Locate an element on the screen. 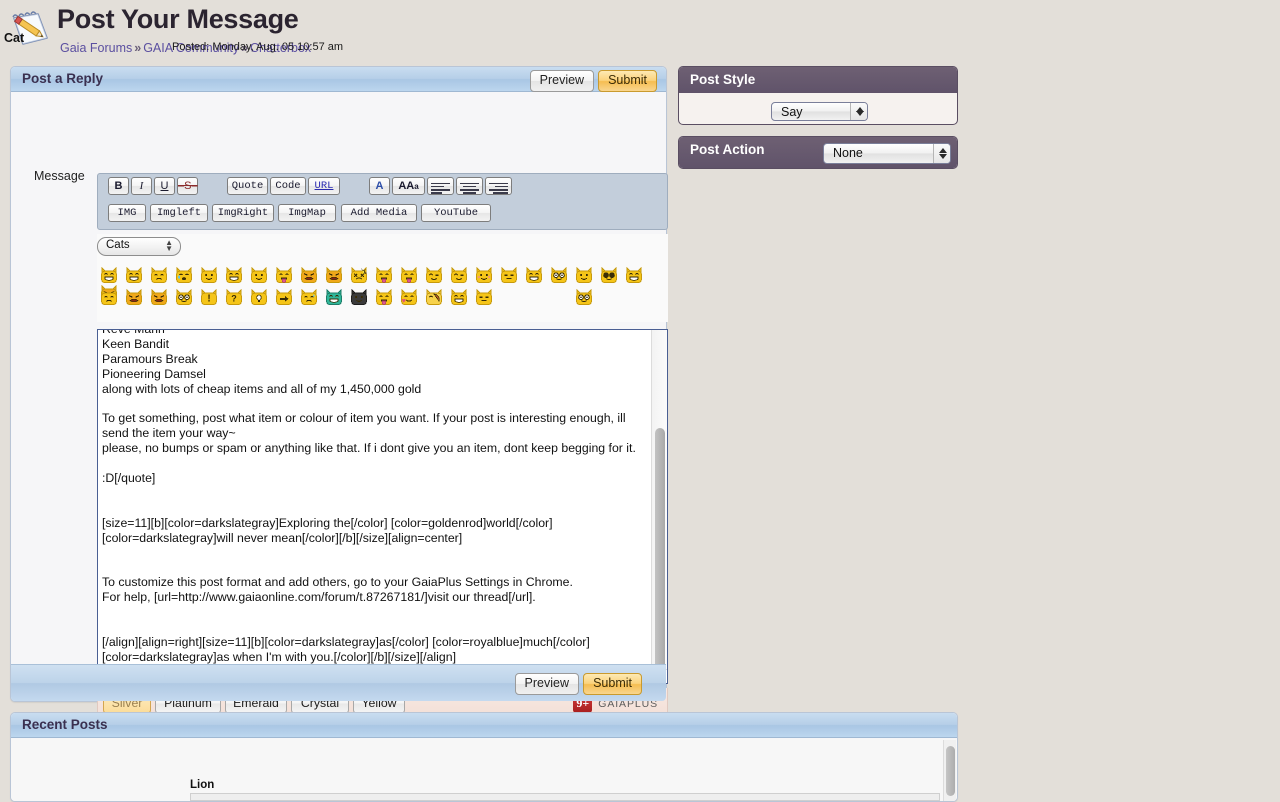 The image size is (1280, 802). post-action-panel: Post Action None is located at coordinates (818, 152).